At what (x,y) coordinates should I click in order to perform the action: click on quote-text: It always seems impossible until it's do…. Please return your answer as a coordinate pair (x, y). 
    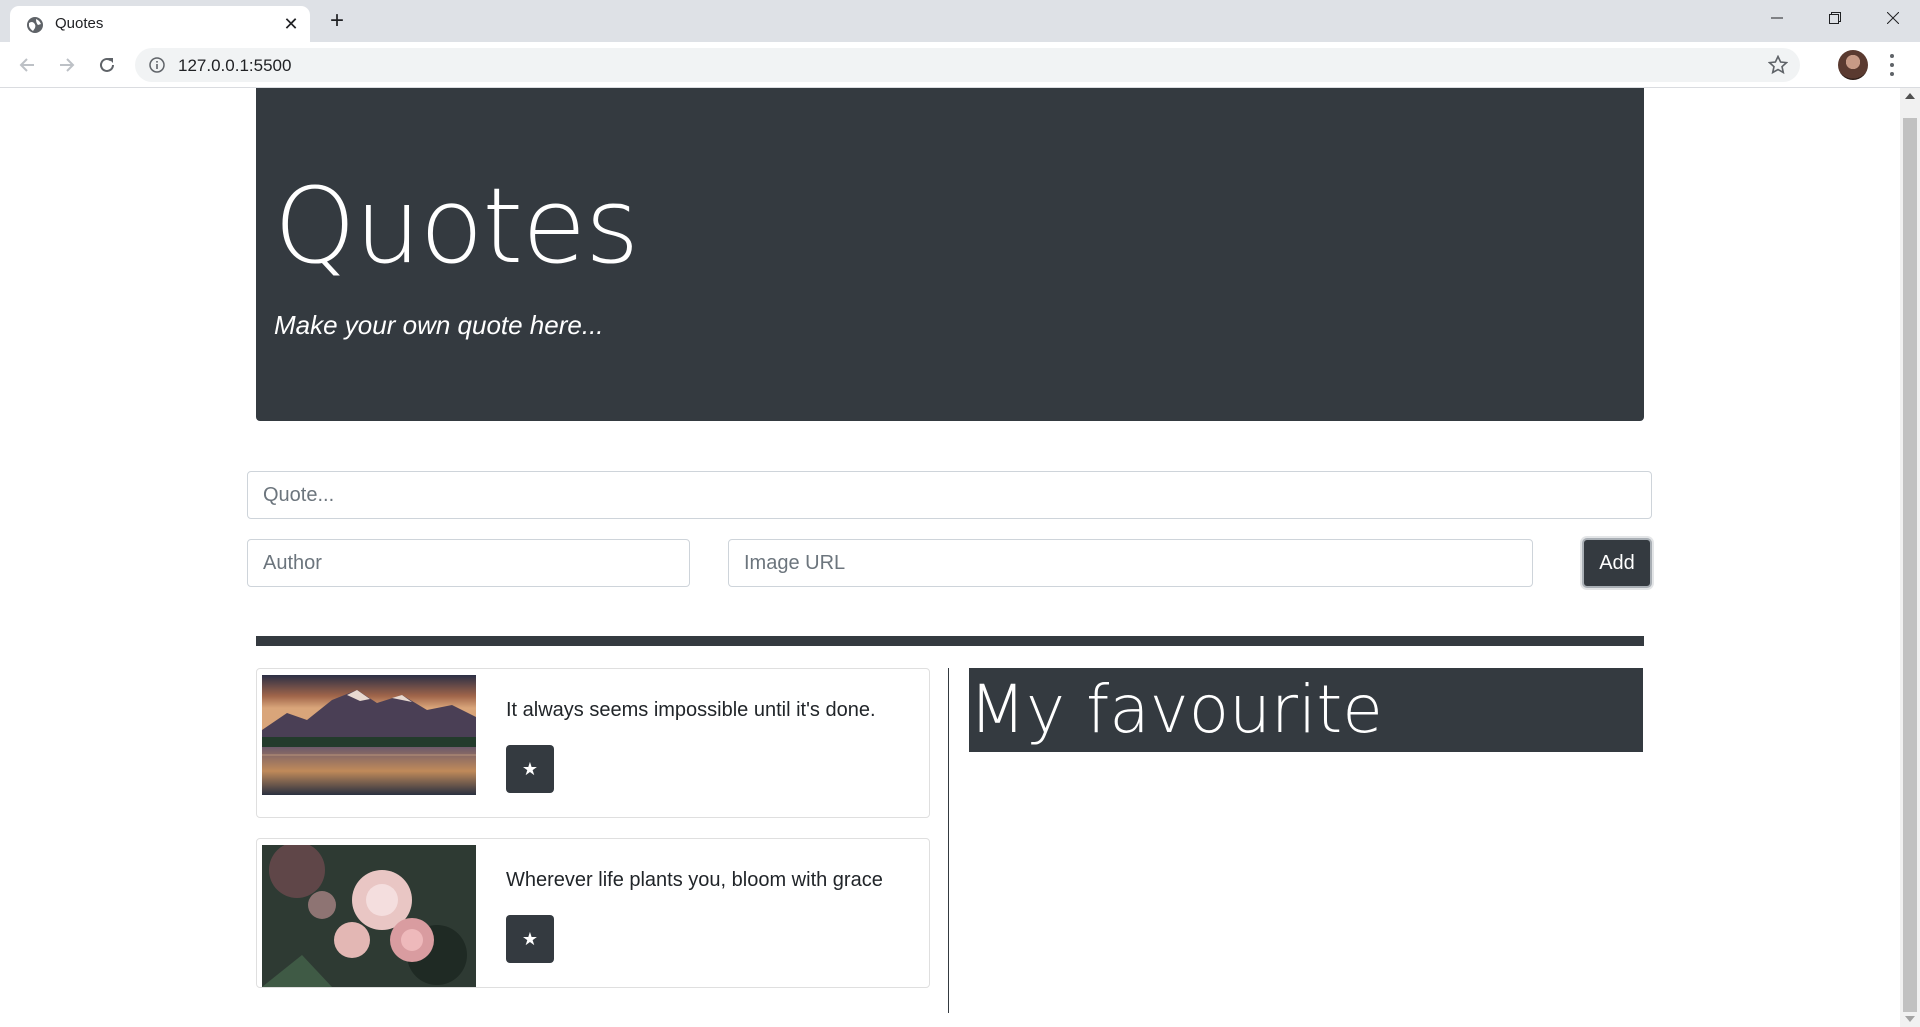
    Looking at the image, I should click on (691, 710).